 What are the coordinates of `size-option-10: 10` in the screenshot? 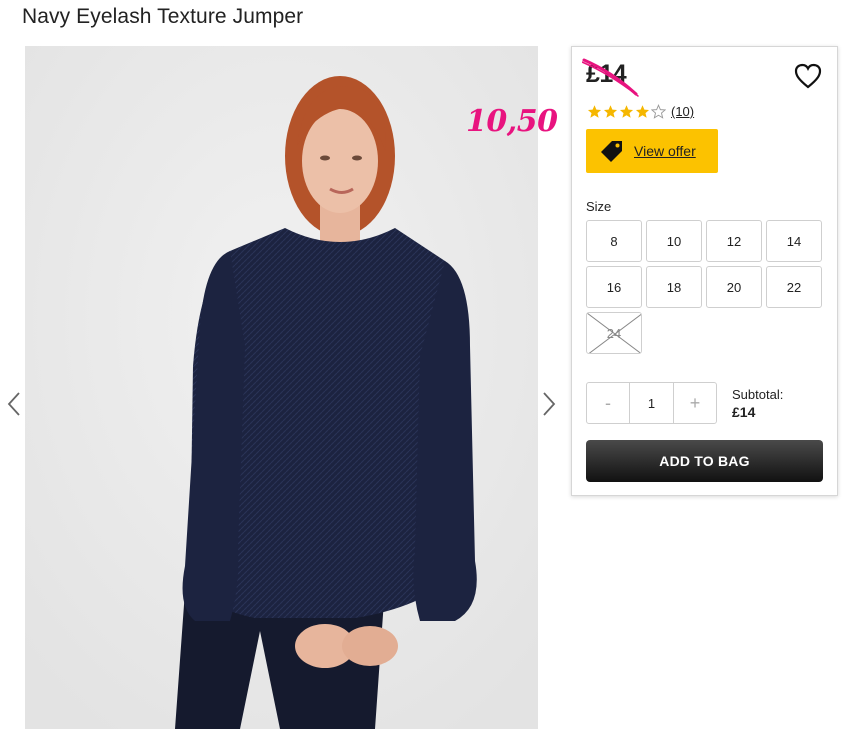 It's located at (674, 241).